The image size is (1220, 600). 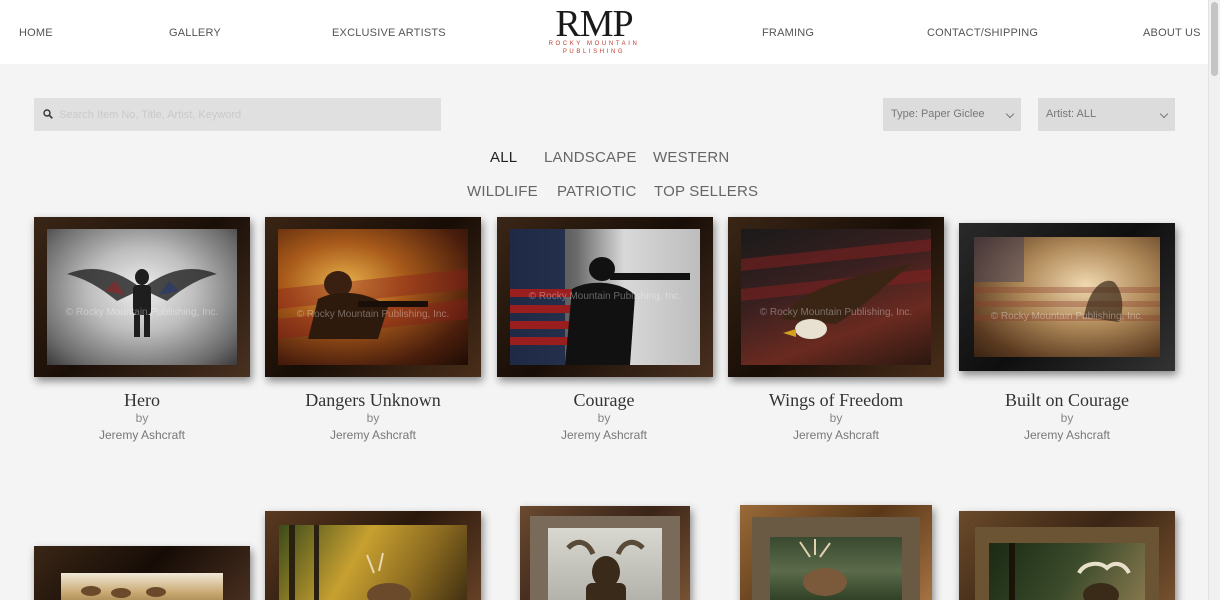 What do you see at coordinates (350, 562) in the screenshot?
I see `elk-forest-icon` at bounding box center [350, 562].